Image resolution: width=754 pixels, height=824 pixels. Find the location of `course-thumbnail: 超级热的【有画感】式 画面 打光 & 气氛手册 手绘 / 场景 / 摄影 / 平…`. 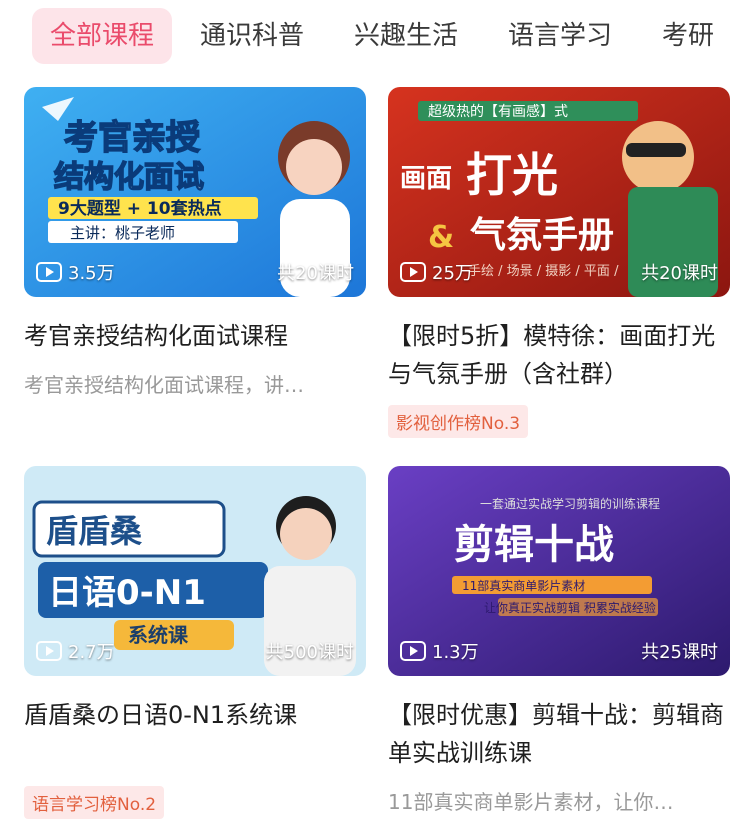

course-thumbnail: 超级热的【有画感】式 画面 打光 & 气氛手册 手绘 / 场景 / 摄影 / 平… is located at coordinates (559, 192).